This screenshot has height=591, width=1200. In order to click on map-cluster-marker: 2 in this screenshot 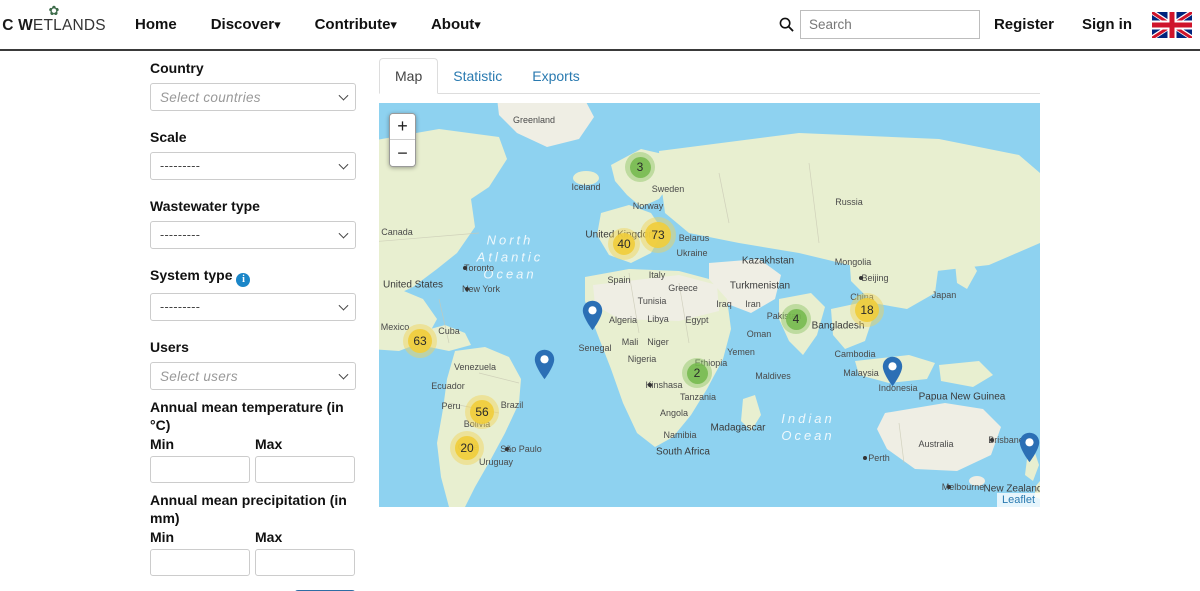, I will do `click(697, 373)`.